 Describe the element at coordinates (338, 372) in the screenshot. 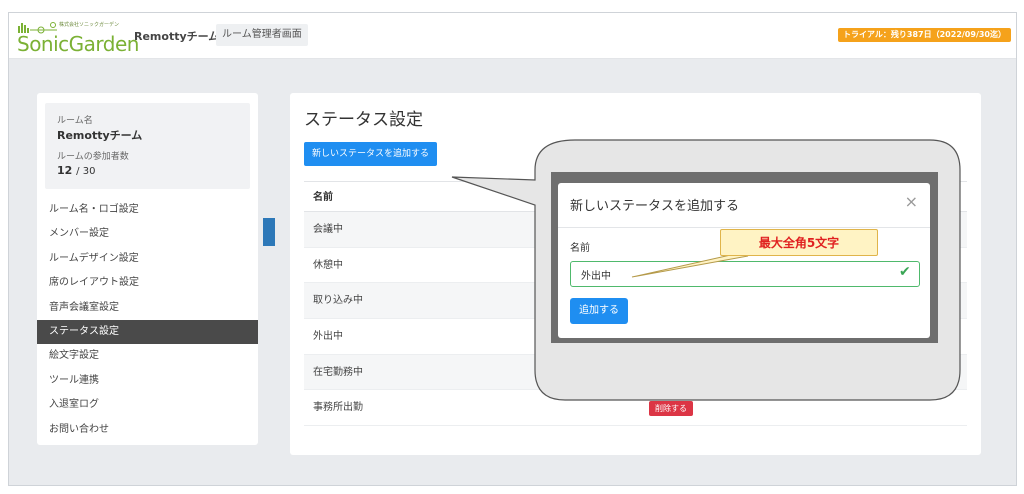

I see `status-name: 在宅勤務中` at that location.